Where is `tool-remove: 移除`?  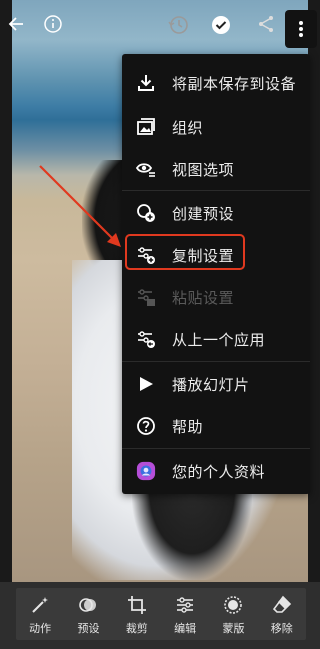 tool-remove: 移除 is located at coordinates (282, 614).